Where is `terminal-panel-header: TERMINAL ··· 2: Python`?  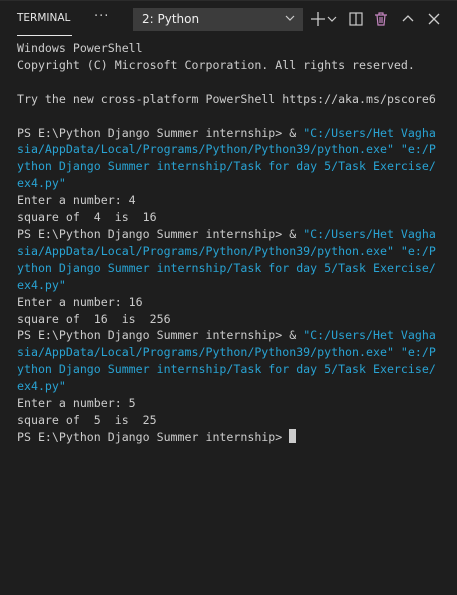
terminal-panel-header: TERMINAL ··· 2: Python is located at coordinates (228, 20).